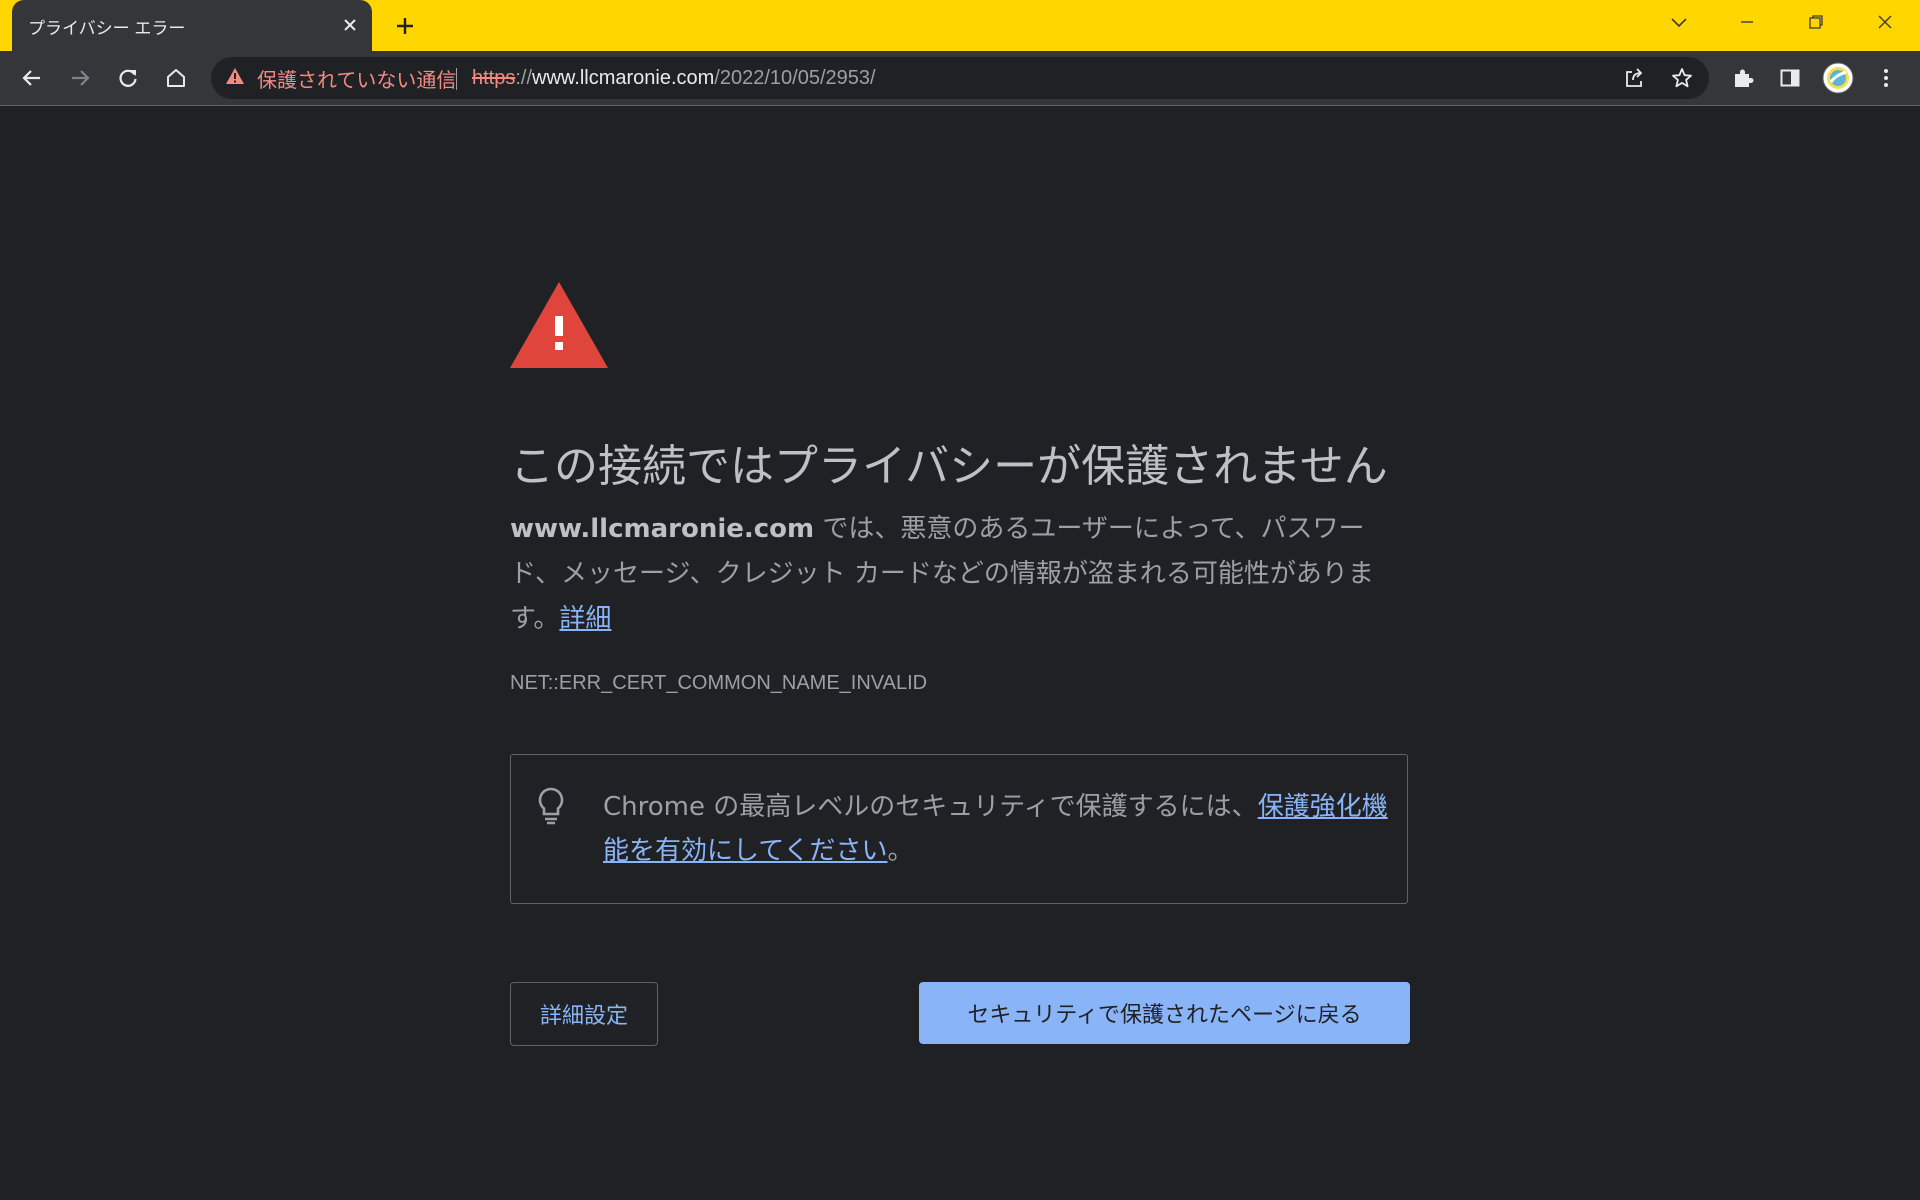  I want to click on share-icon, so click(1634, 78).